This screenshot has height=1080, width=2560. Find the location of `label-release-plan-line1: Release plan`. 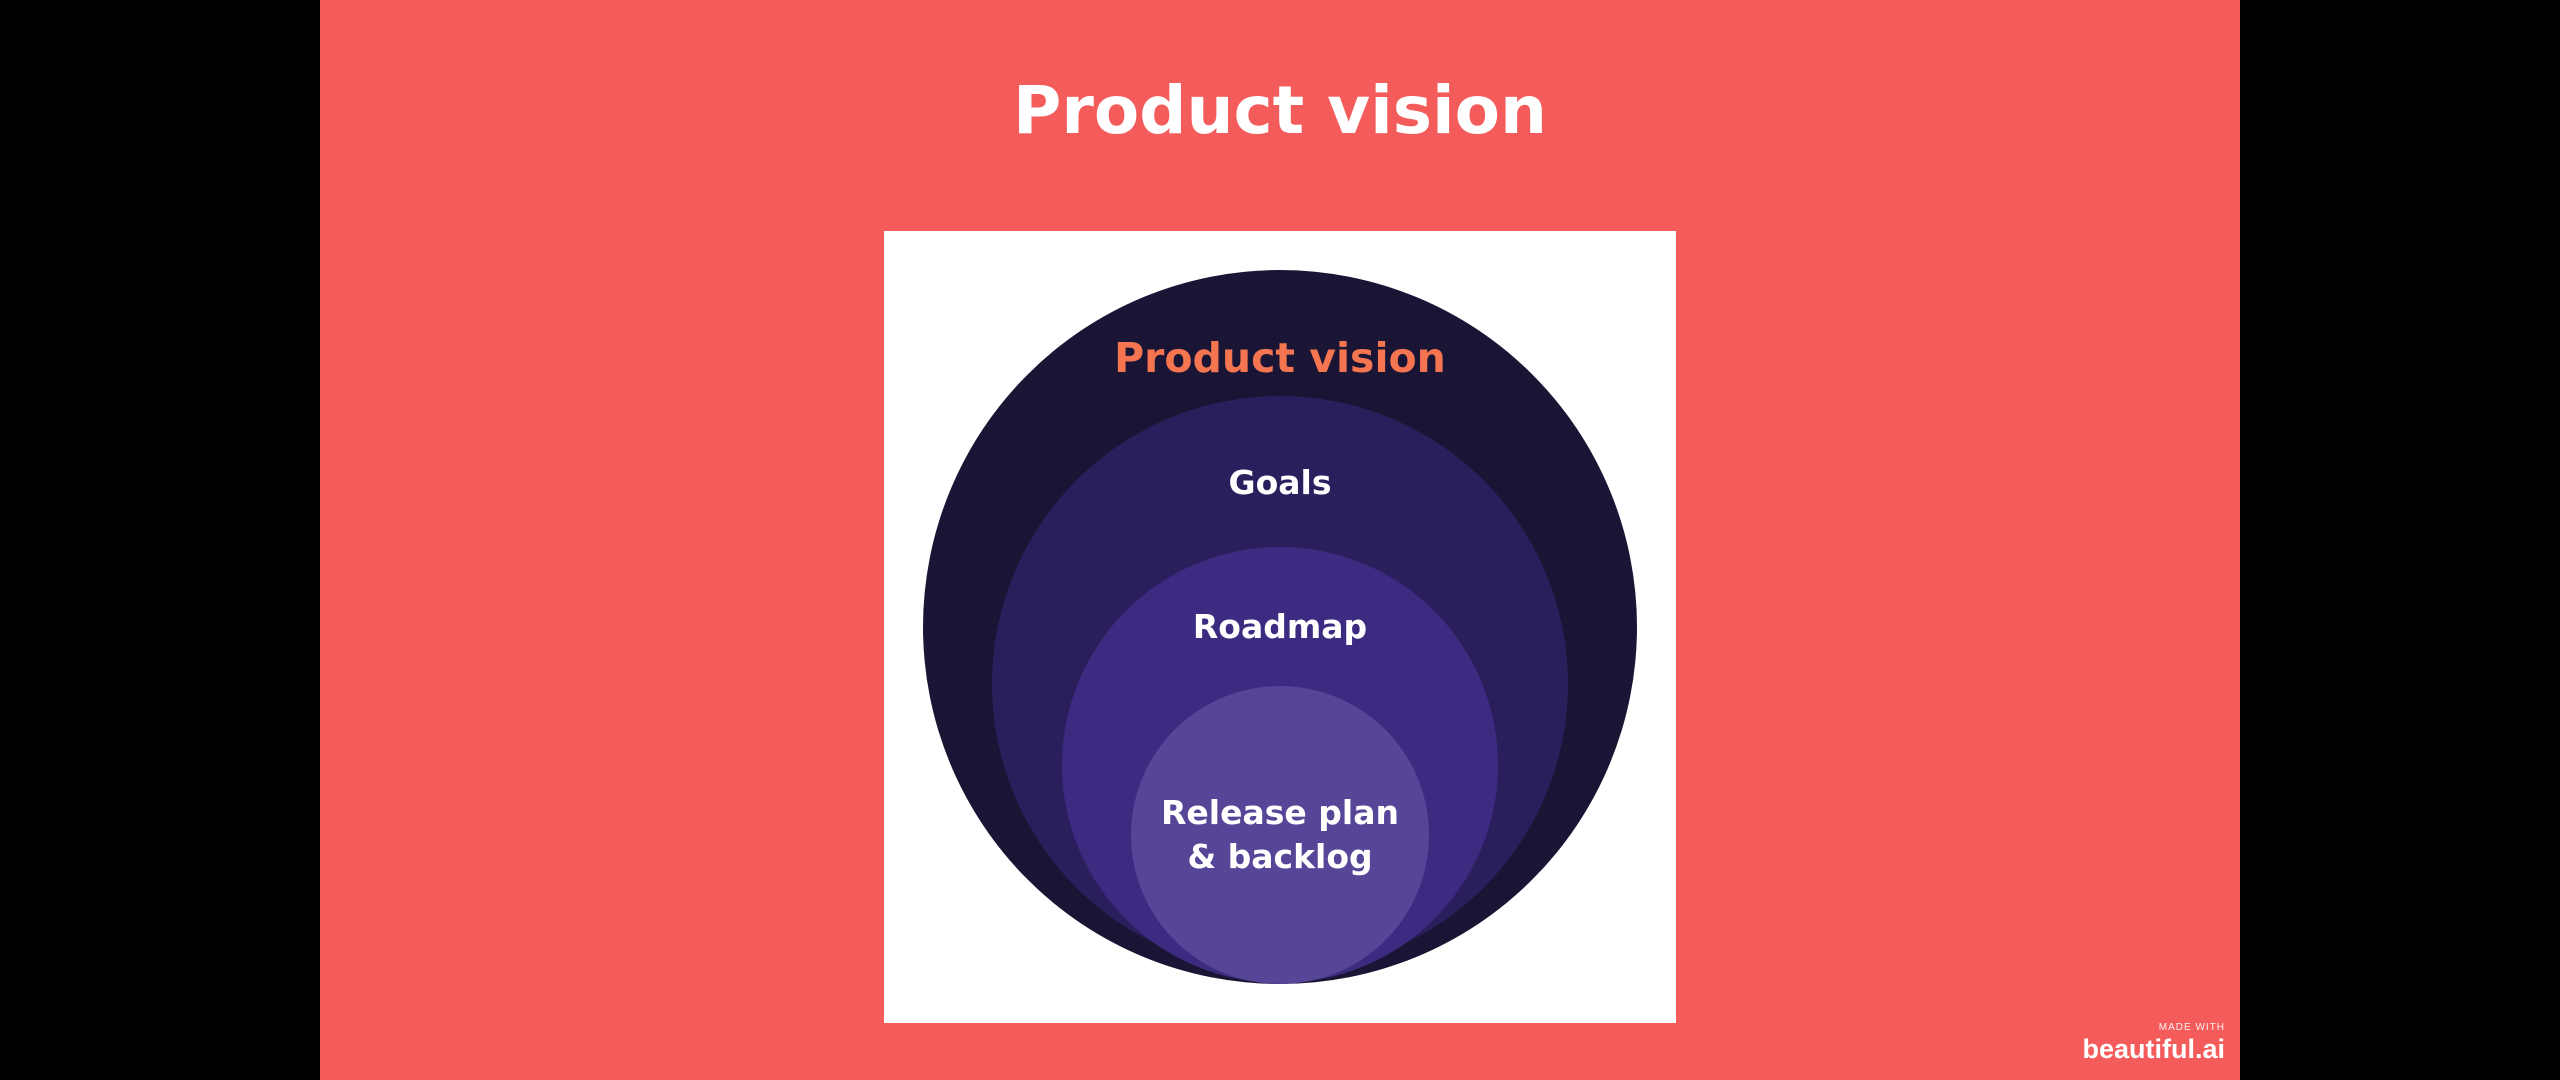

label-release-plan-line1: Release plan is located at coordinates (1280, 812).